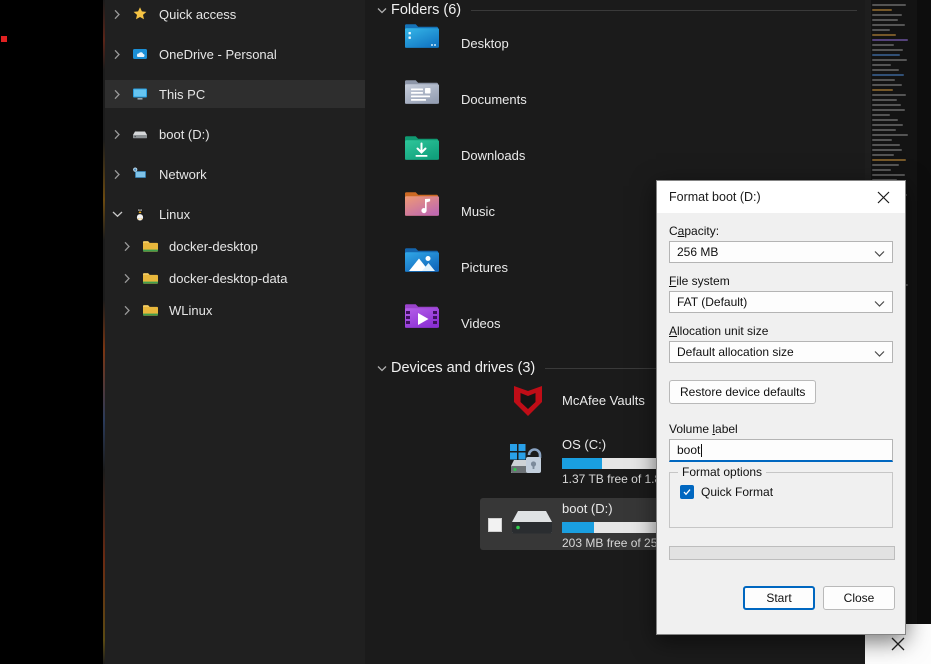  What do you see at coordinates (687, 492) in the screenshot?
I see `quick-format-checkbox` at bounding box center [687, 492].